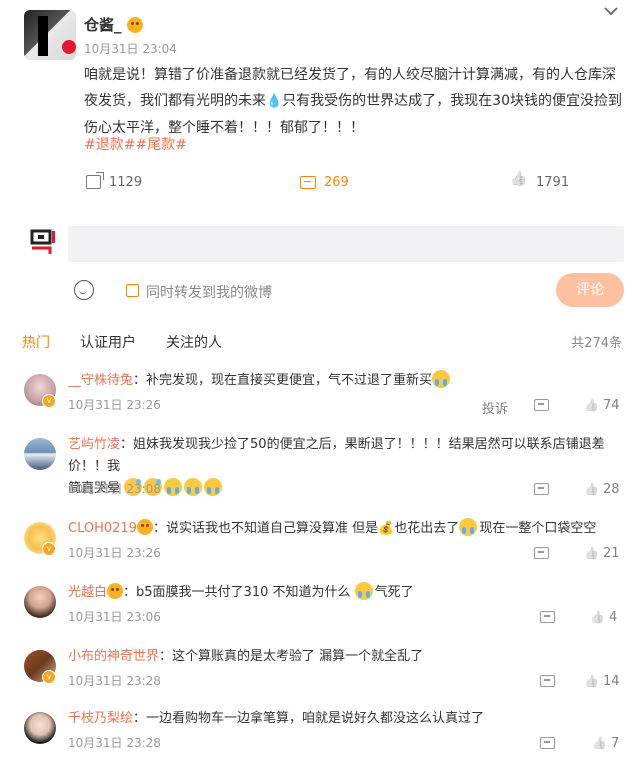 This screenshot has height=758, width=634. What do you see at coordinates (132, 290) in the screenshot?
I see `forward-checkbox` at bounding box center [132, 290].